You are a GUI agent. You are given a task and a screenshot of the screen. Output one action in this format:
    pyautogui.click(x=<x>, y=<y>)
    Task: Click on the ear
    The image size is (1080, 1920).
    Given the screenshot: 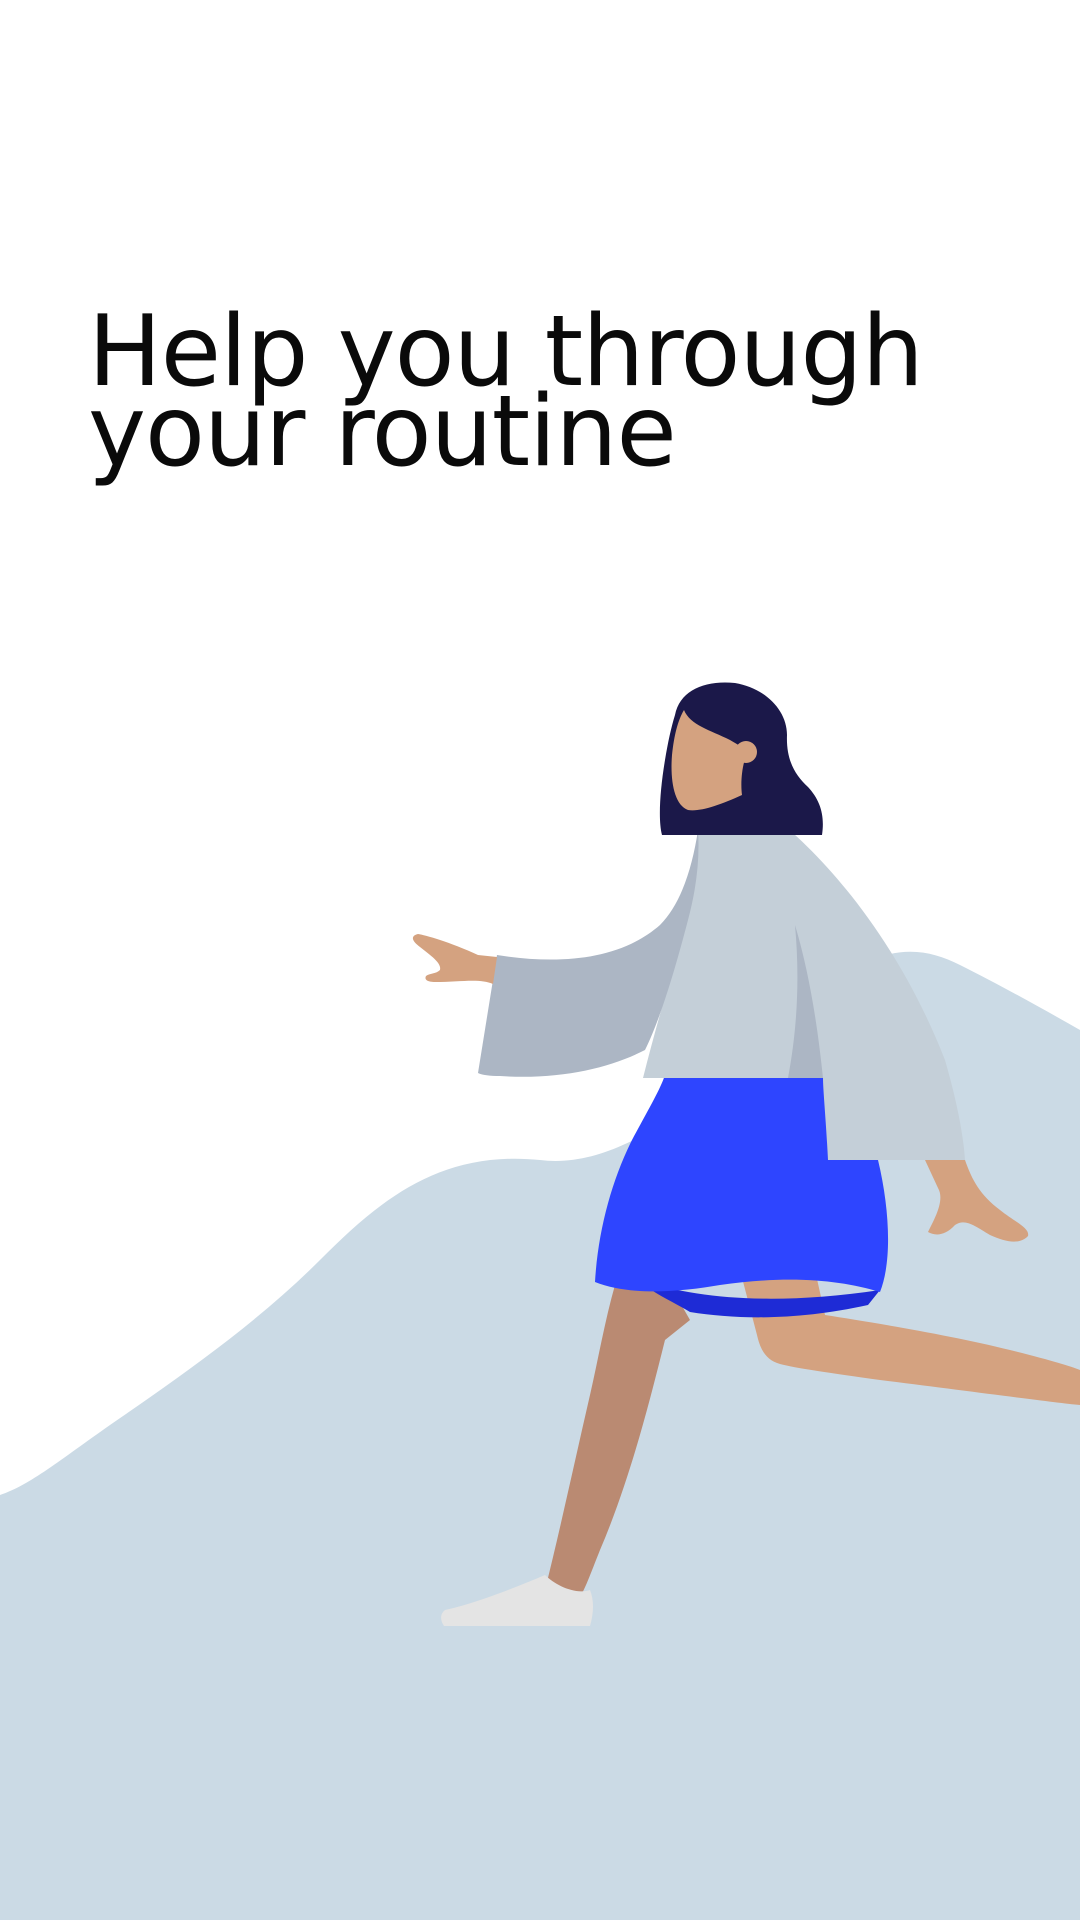 What is the action you would take?
    pyautogui.click(x=746, y=752)
    